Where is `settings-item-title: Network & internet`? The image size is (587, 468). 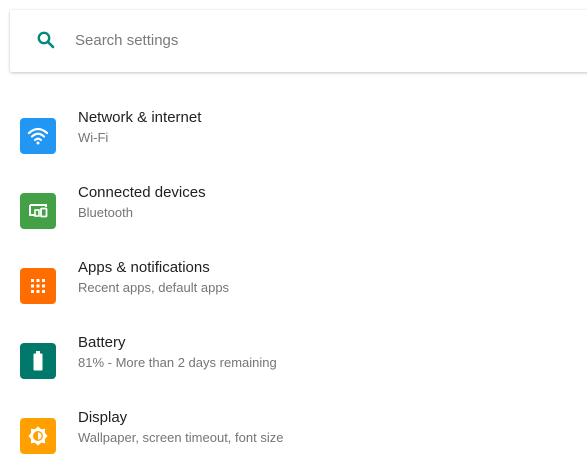
settings-item-title: Network & internet is located at coordinates (140, 117).